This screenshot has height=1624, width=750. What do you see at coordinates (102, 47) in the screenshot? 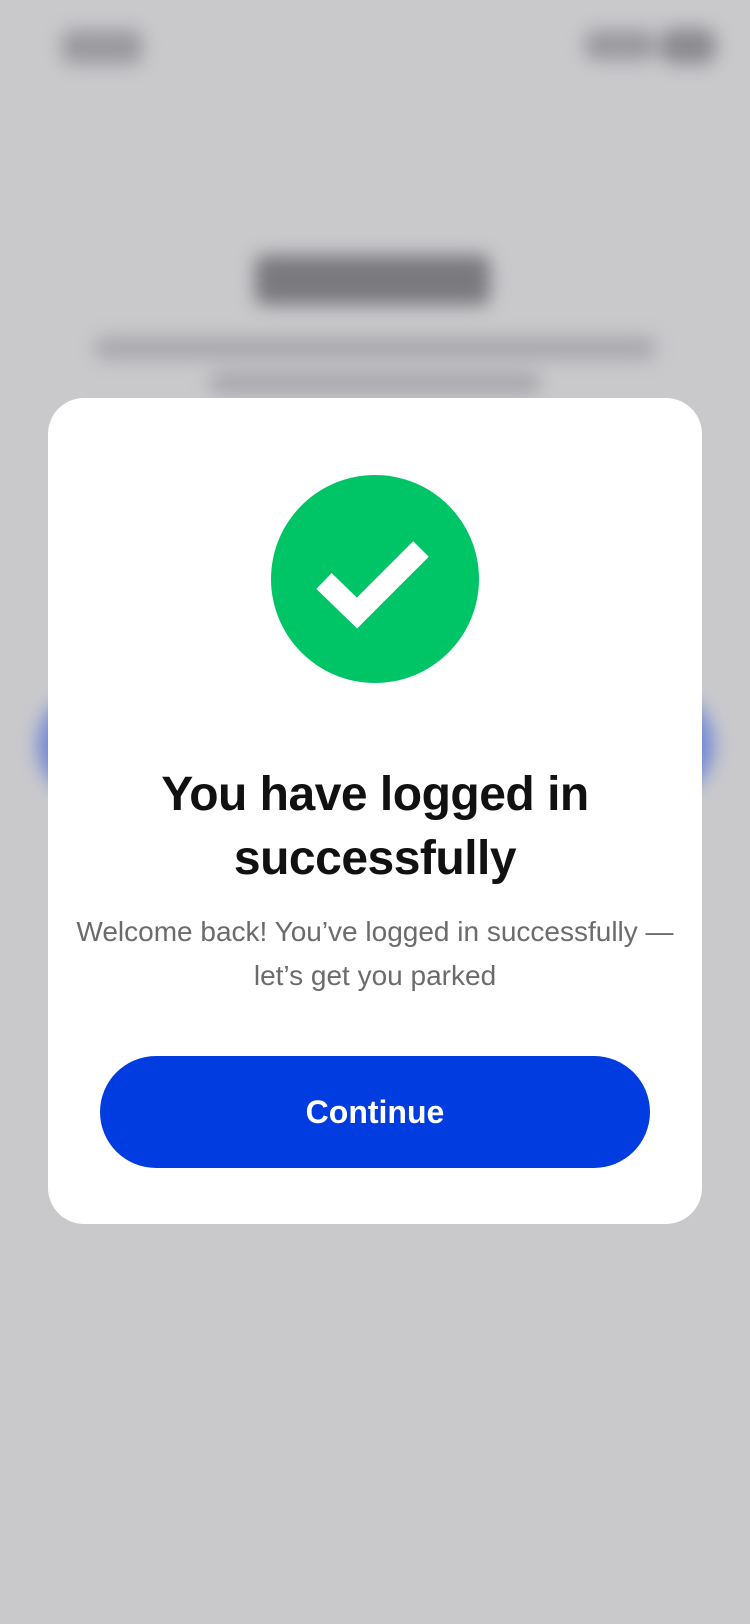
I see `status-bar-time` at bounding box center [102, 47].